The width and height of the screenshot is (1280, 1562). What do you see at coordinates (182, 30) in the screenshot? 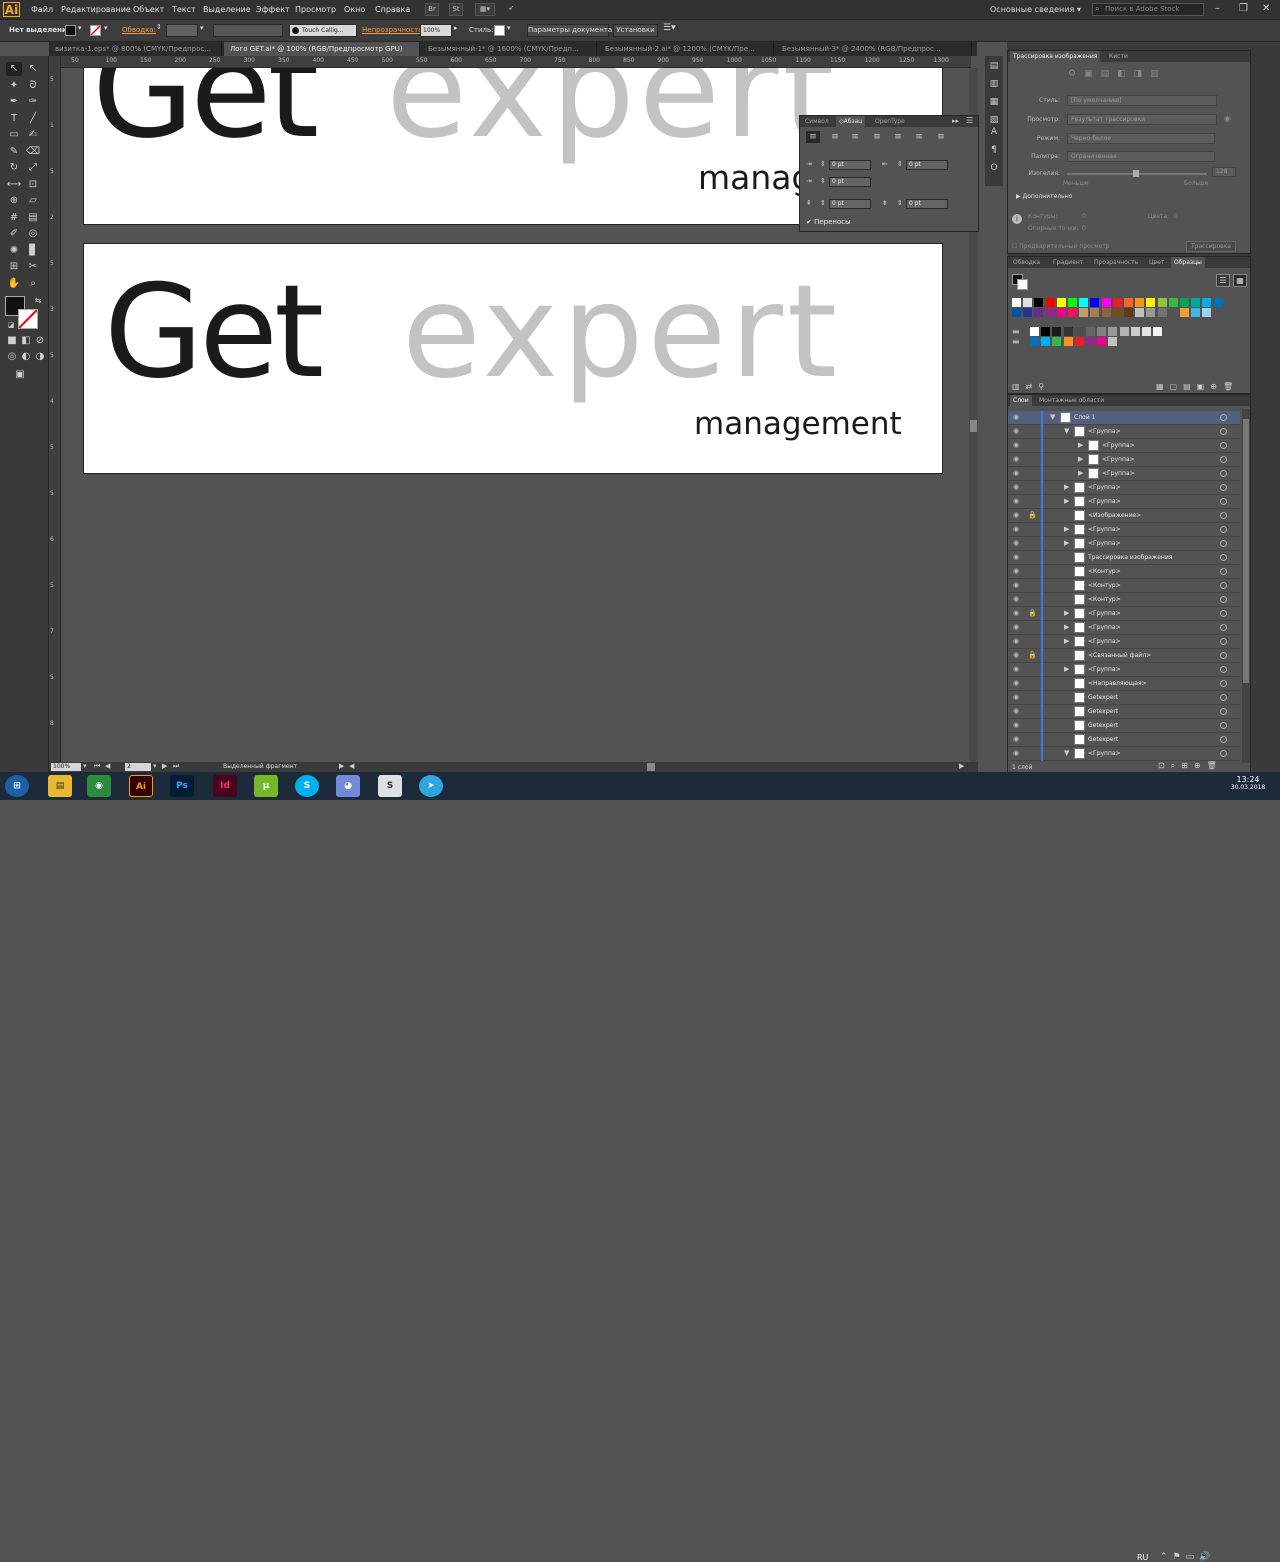
I see `stroke-weight-field` at bounding box center [182, 30].